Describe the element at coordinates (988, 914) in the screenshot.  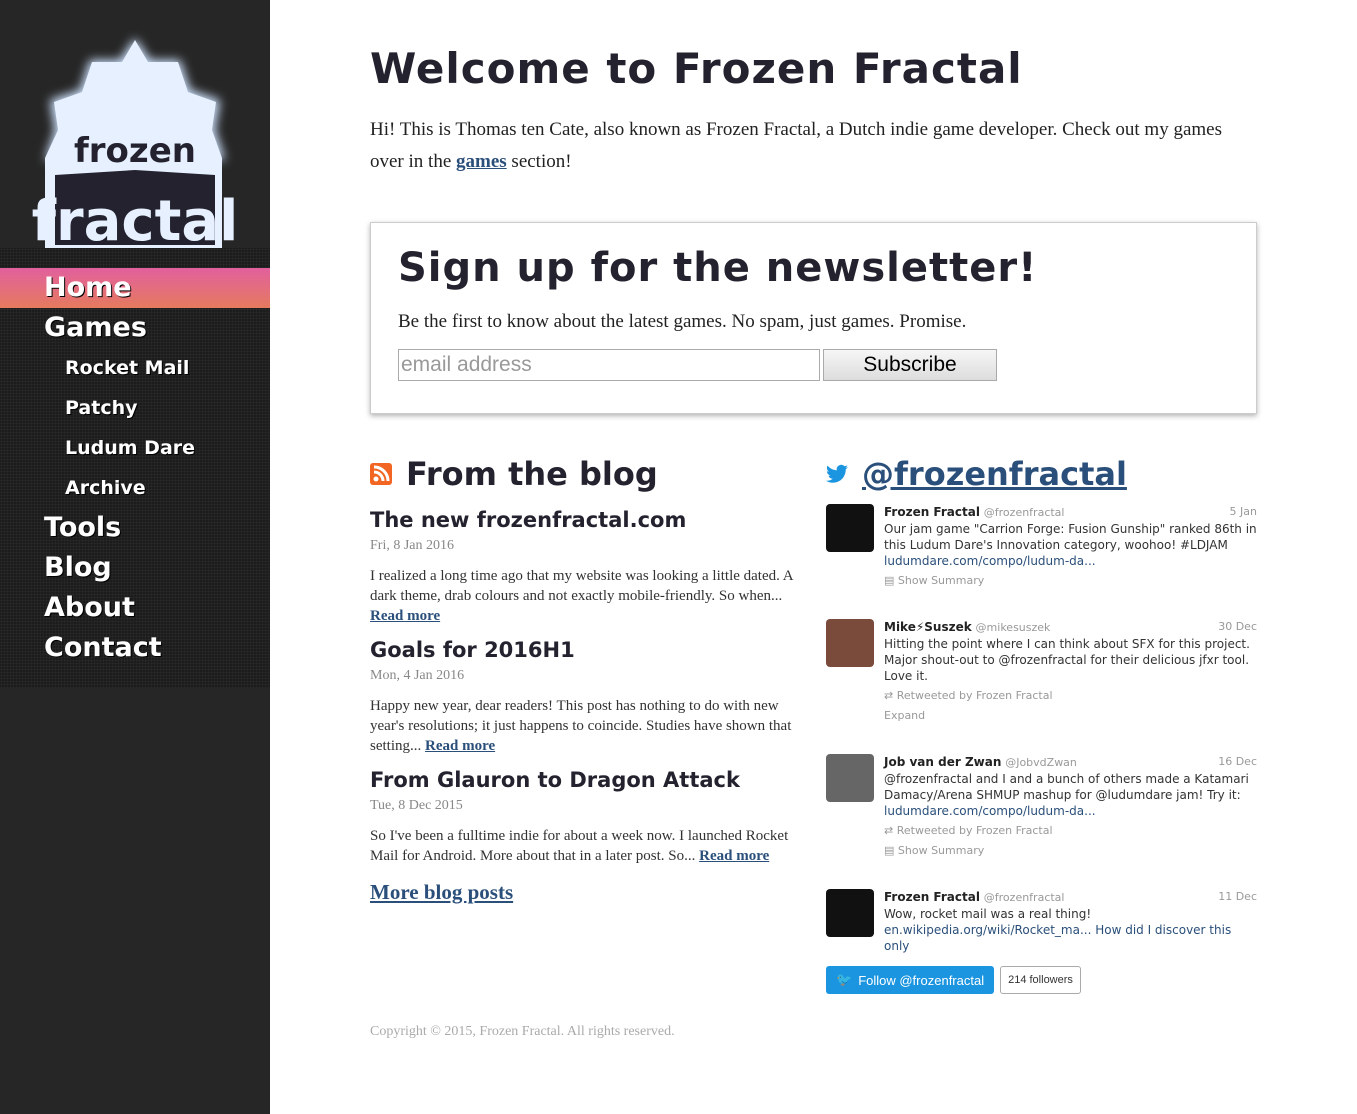
I see `tweet-text: Wow, rocket mail was a real thing!` at that location.